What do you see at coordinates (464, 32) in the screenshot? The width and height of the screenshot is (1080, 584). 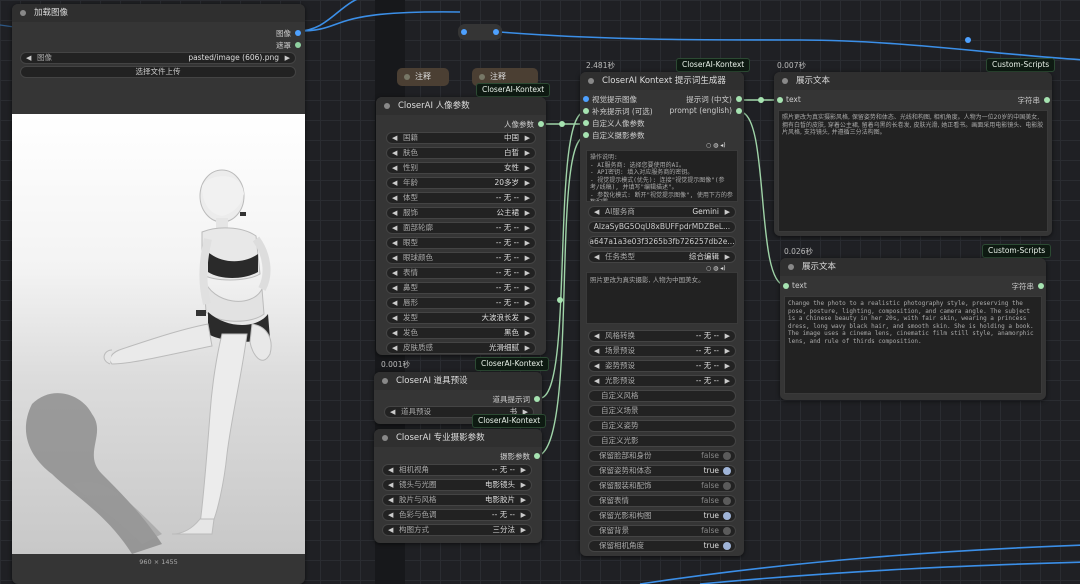 I see `reroute-input-pin` at bounding box center [464, 32].